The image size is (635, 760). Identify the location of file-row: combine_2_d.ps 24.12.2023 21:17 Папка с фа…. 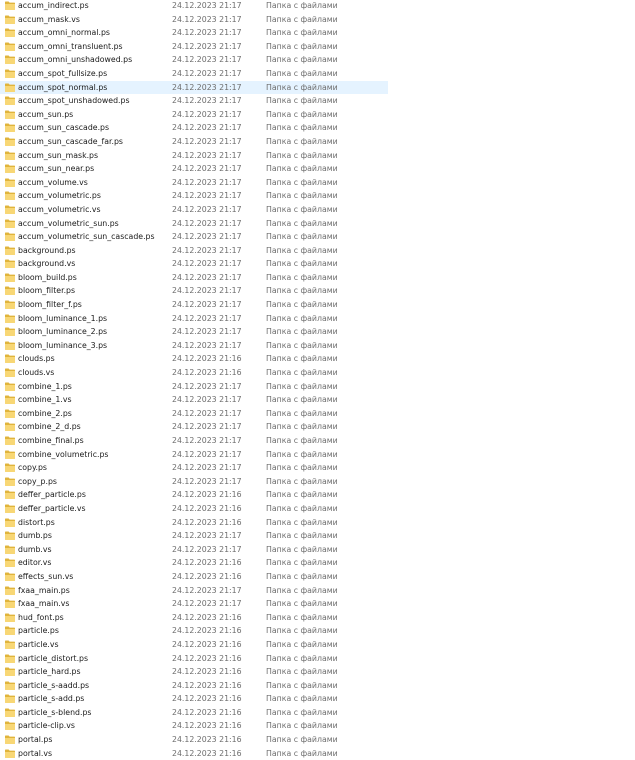
(317, 427).